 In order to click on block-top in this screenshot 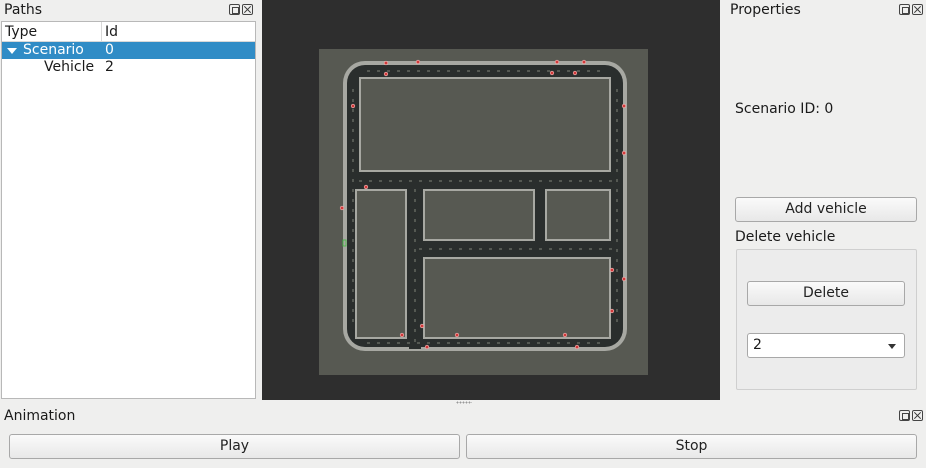, I will do `click(485, 124)`.